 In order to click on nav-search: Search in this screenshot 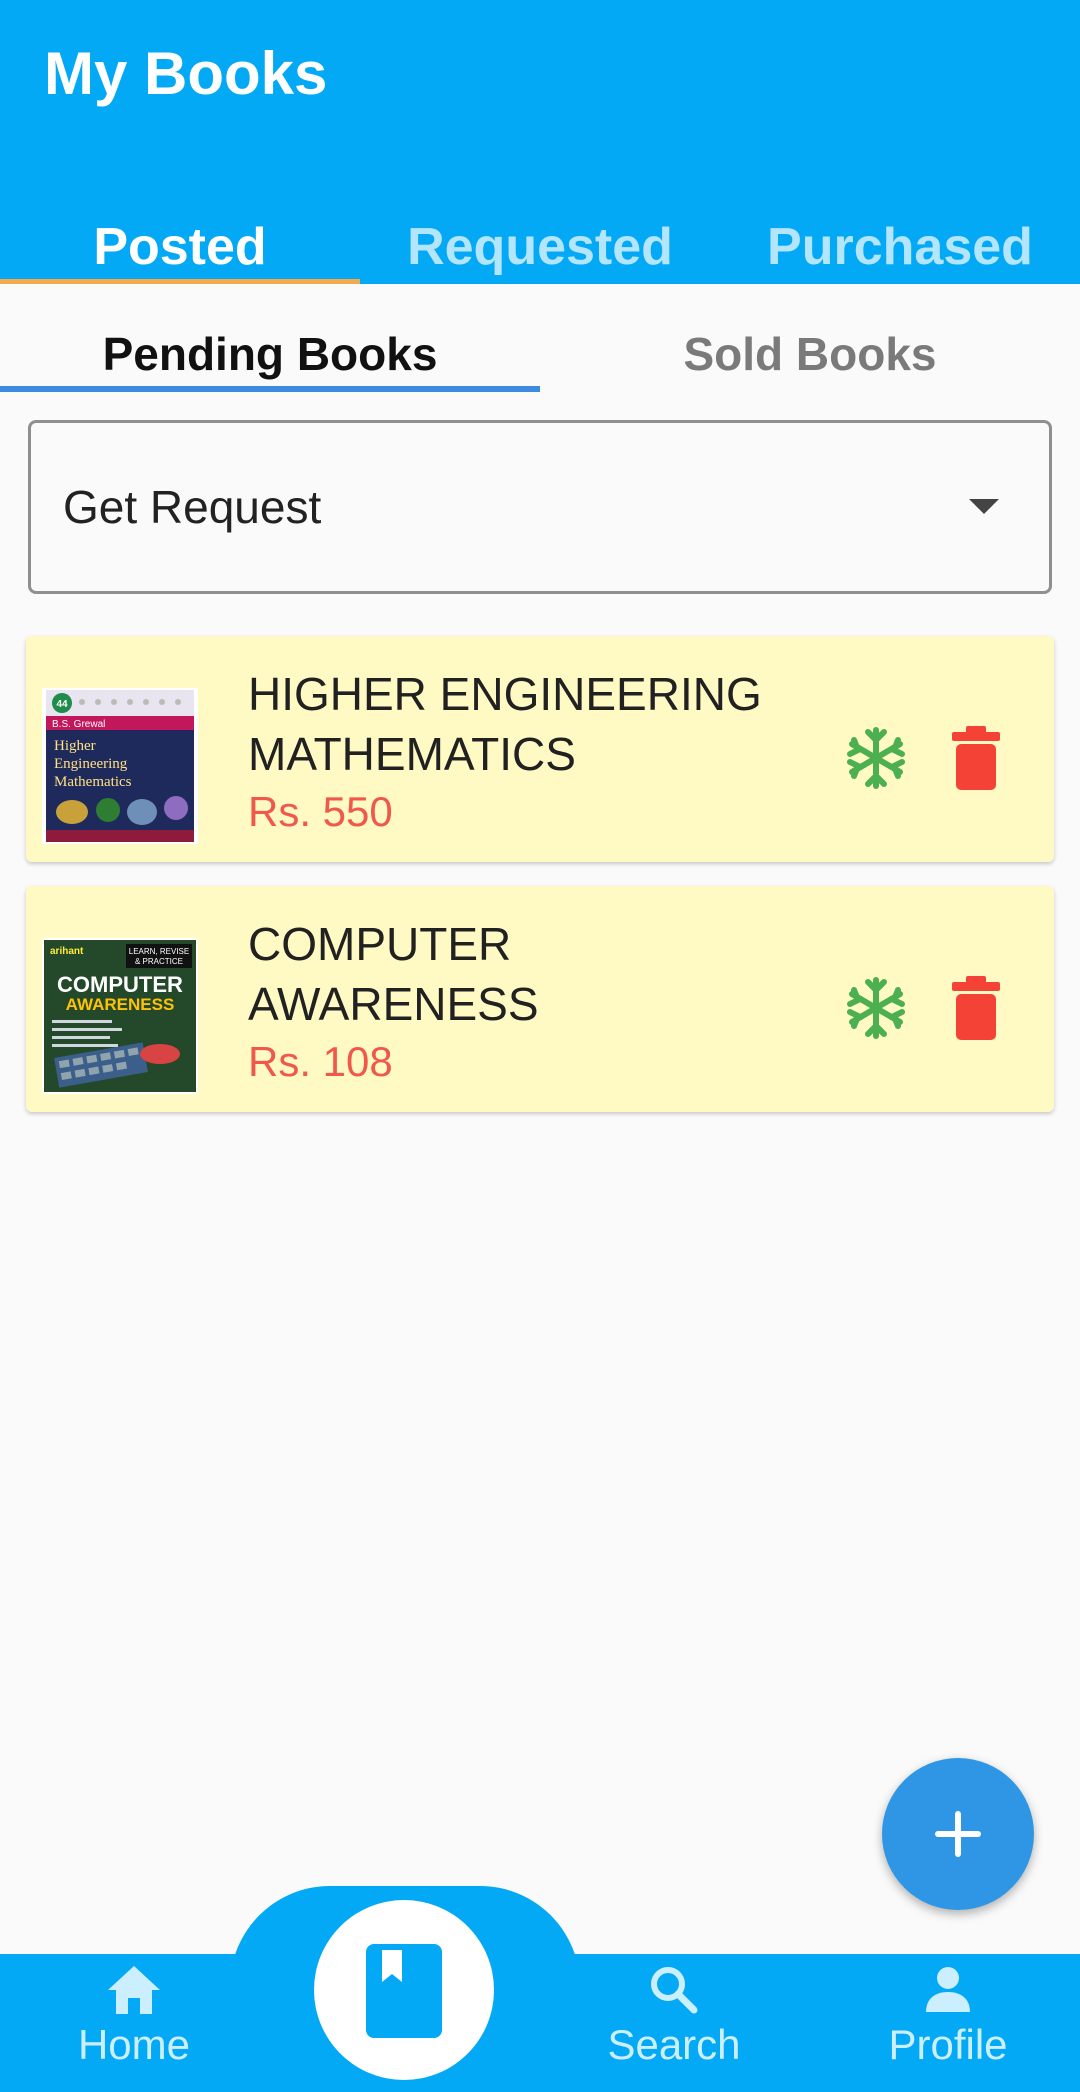, I will do `click(674, 2027)`.